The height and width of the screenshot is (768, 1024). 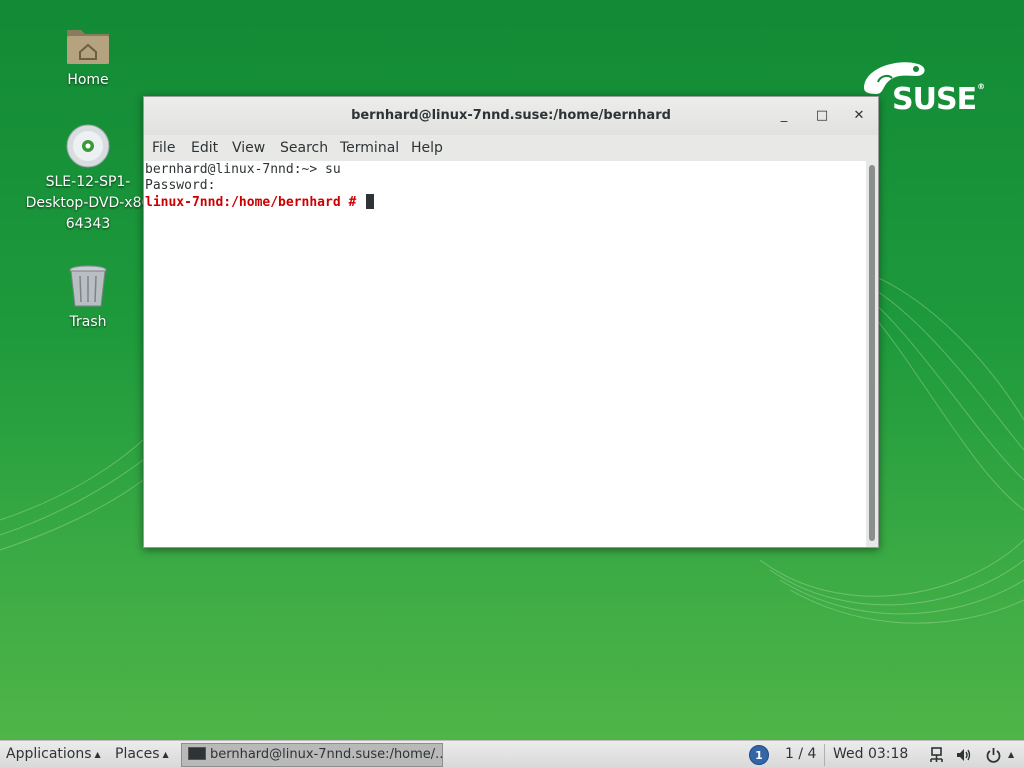 I want to click on terminal-prompt-line: linux-7nnd:/home/bernhard #, so click(x=260, y=202).